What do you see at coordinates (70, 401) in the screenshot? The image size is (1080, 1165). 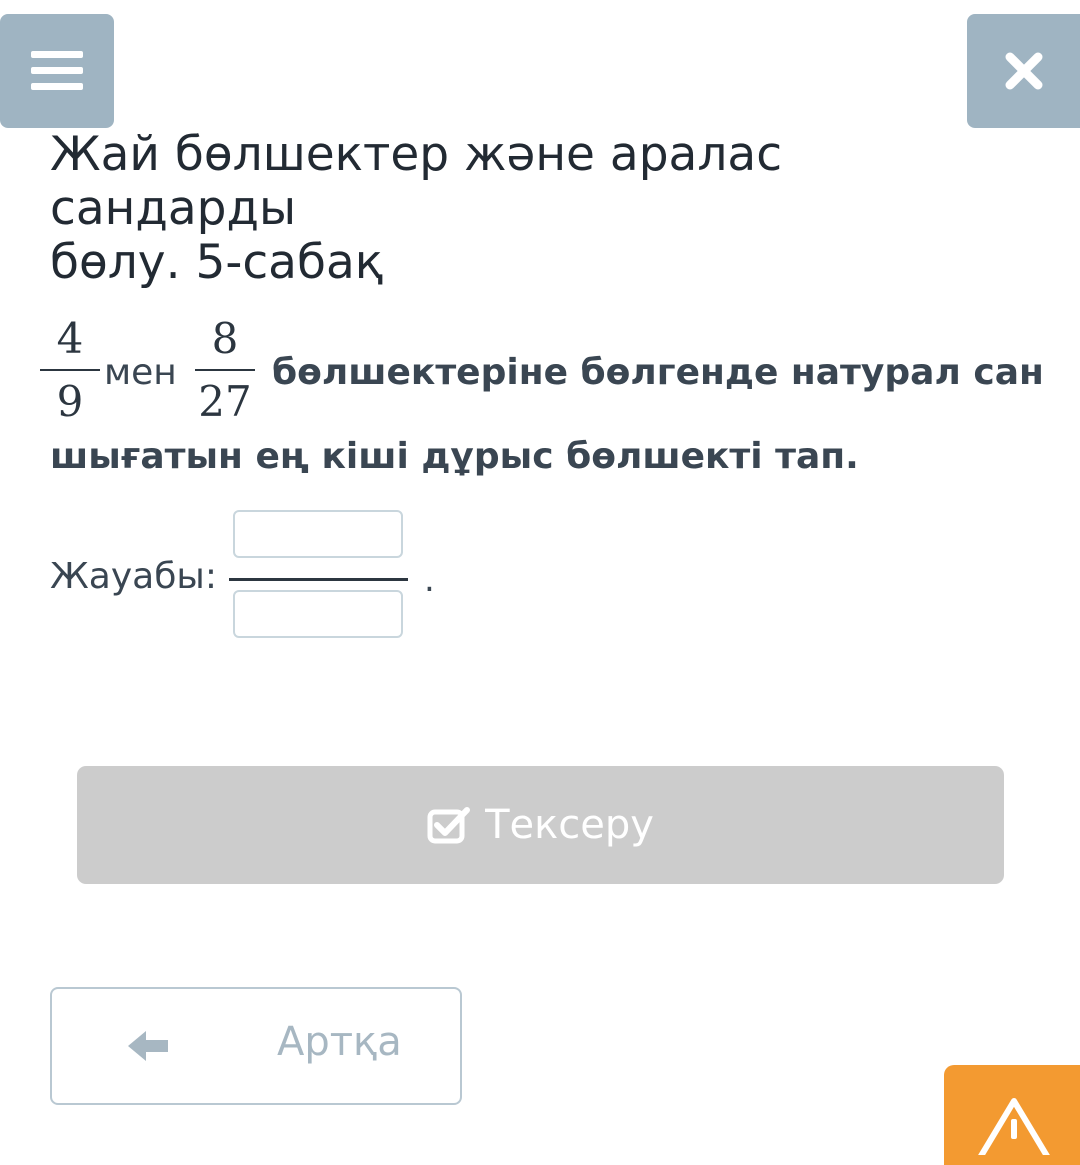 I see `fraction-1-denominator: 9` at bounding box center [70, 401].